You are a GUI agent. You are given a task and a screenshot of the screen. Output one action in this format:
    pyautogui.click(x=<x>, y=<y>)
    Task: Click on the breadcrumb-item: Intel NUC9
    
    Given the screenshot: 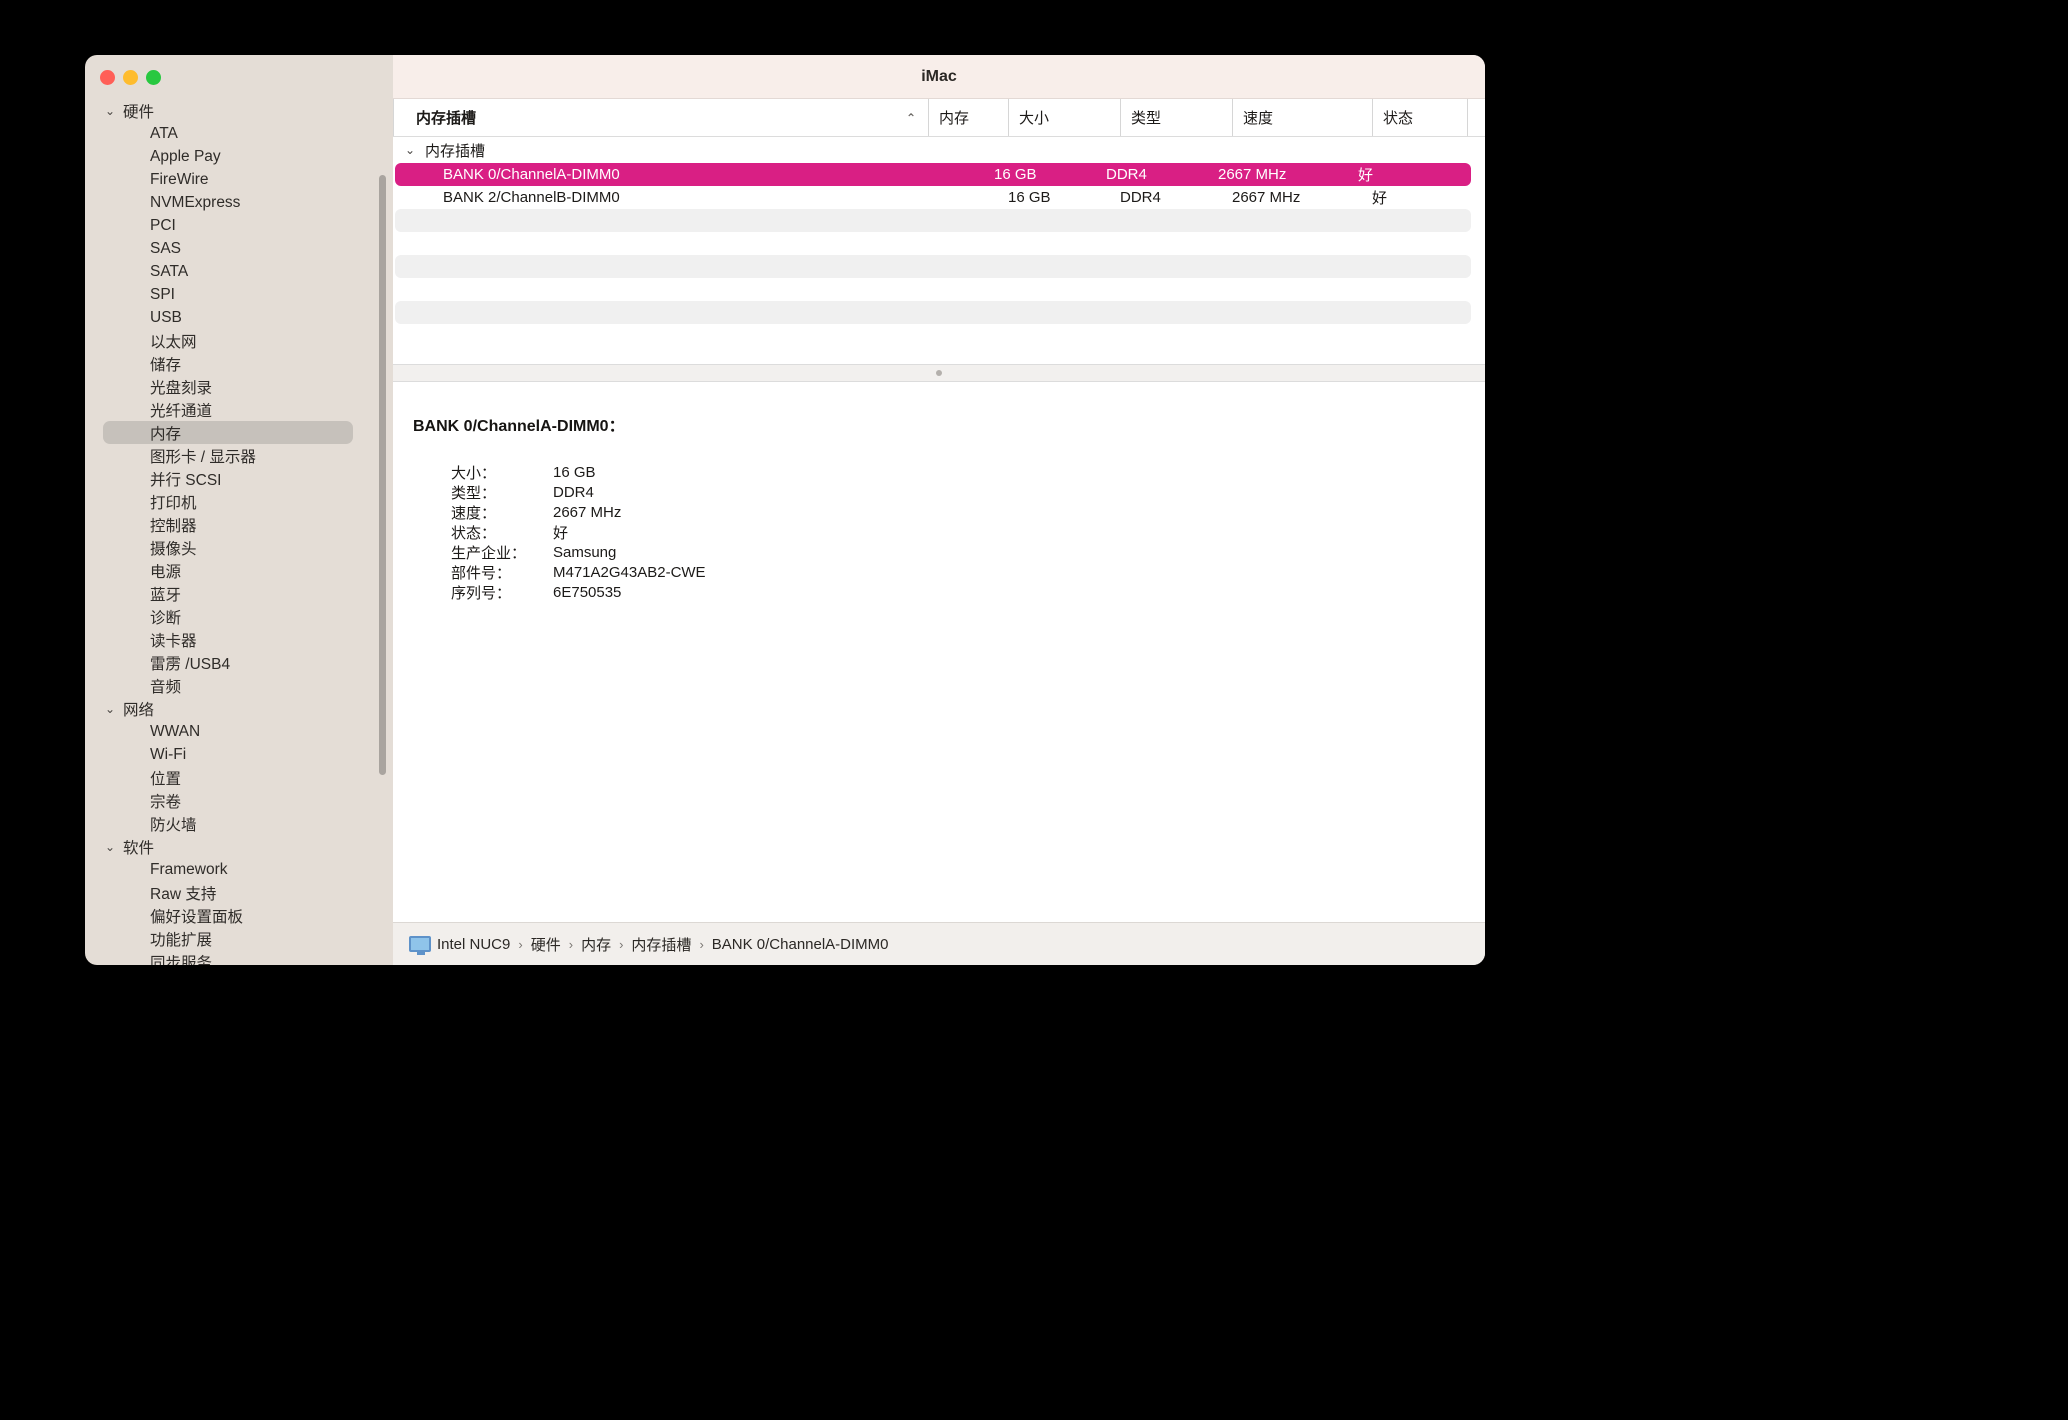 What is the action you would take?
    pyautogui.click(x=473, y=944)
    